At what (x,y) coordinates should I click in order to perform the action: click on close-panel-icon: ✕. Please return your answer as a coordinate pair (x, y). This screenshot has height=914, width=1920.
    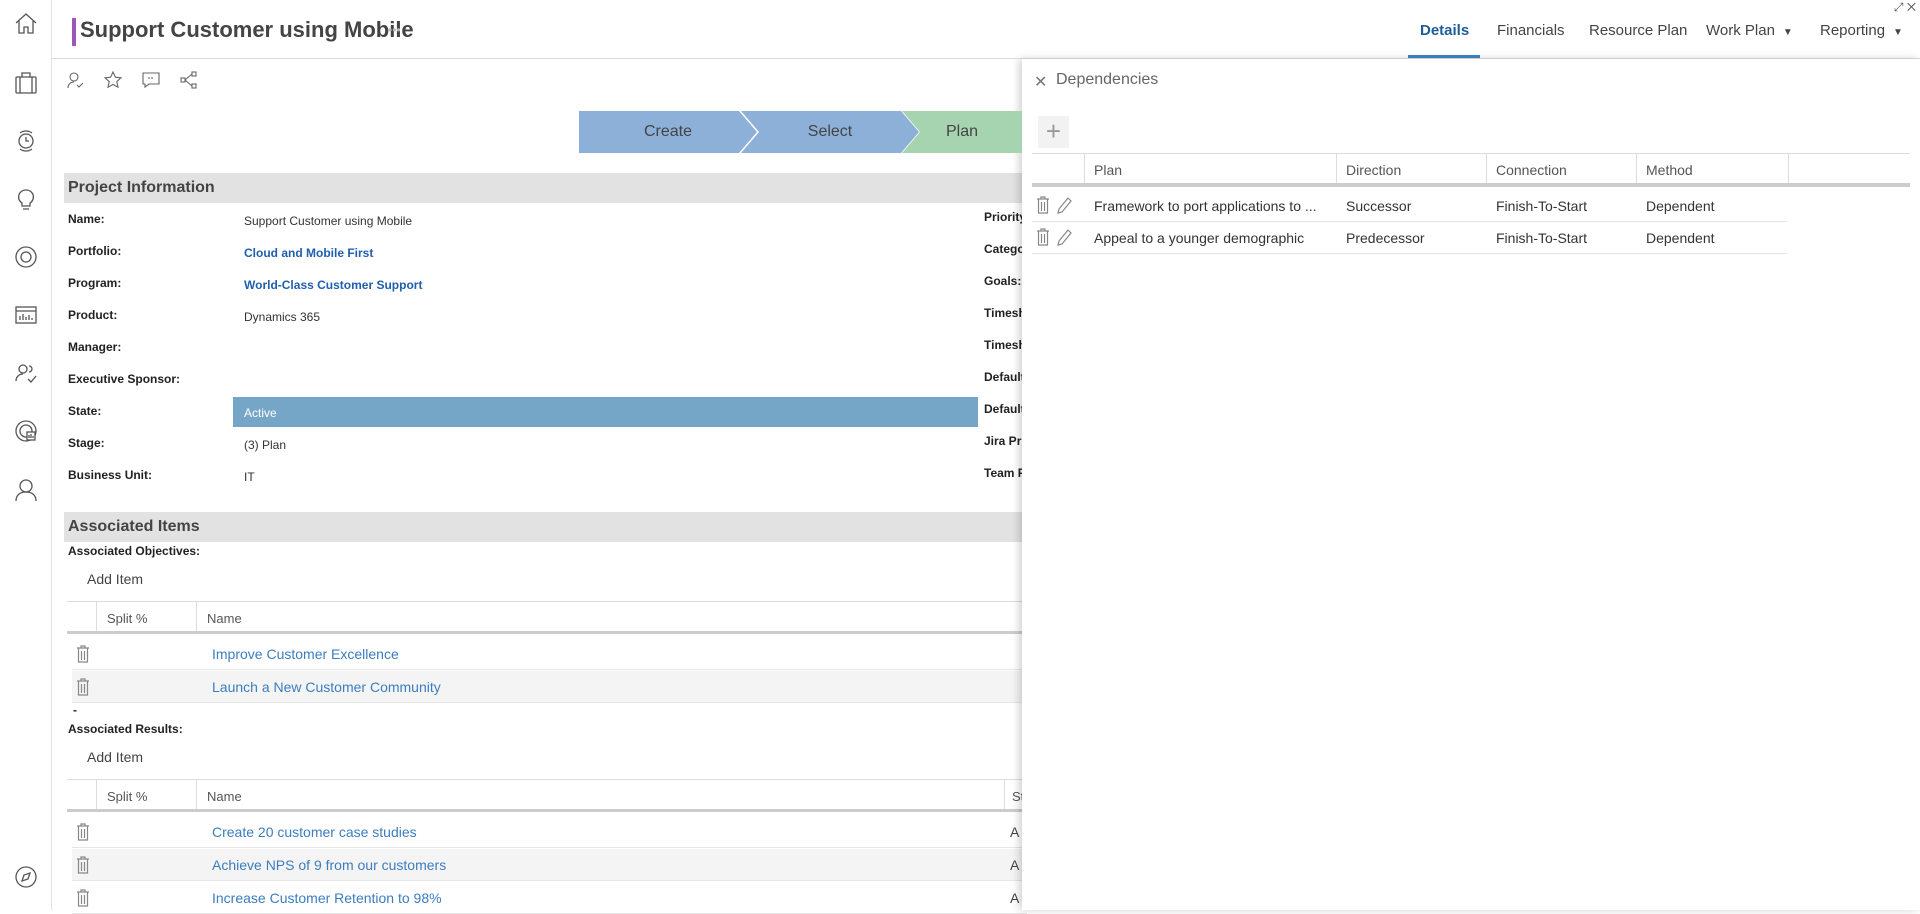
    Looking at the image, I should click on (1040, 82).